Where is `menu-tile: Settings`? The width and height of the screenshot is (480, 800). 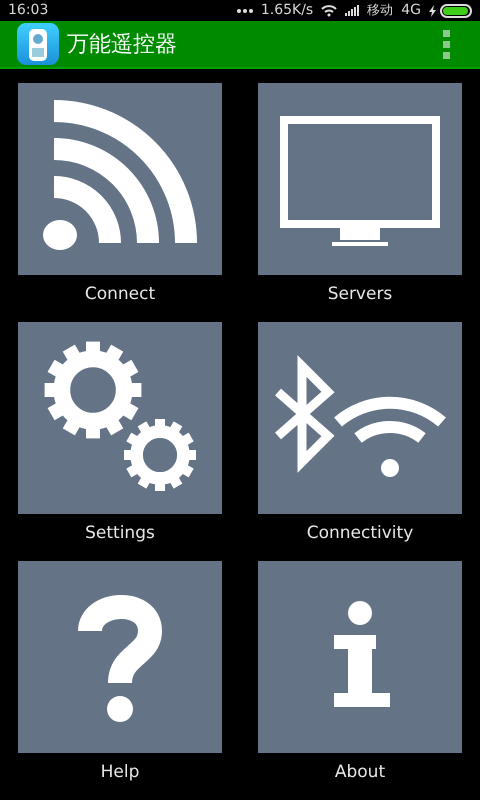
menu-tile: Settings is located at coordinates (120, 441).